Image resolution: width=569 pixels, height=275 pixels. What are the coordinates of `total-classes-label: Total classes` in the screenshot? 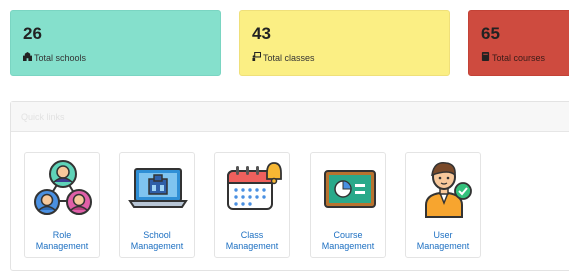 It's located at (289, 57).